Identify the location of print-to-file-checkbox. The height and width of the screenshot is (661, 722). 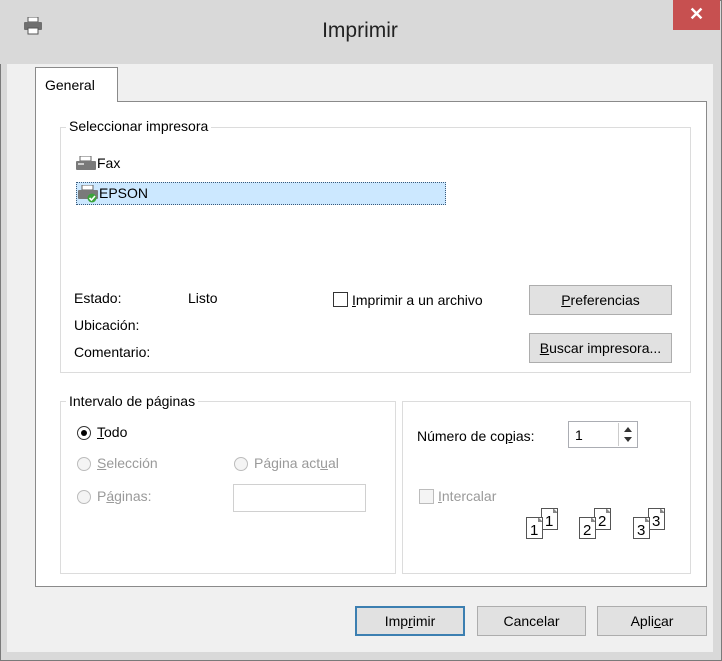
(340, 299).